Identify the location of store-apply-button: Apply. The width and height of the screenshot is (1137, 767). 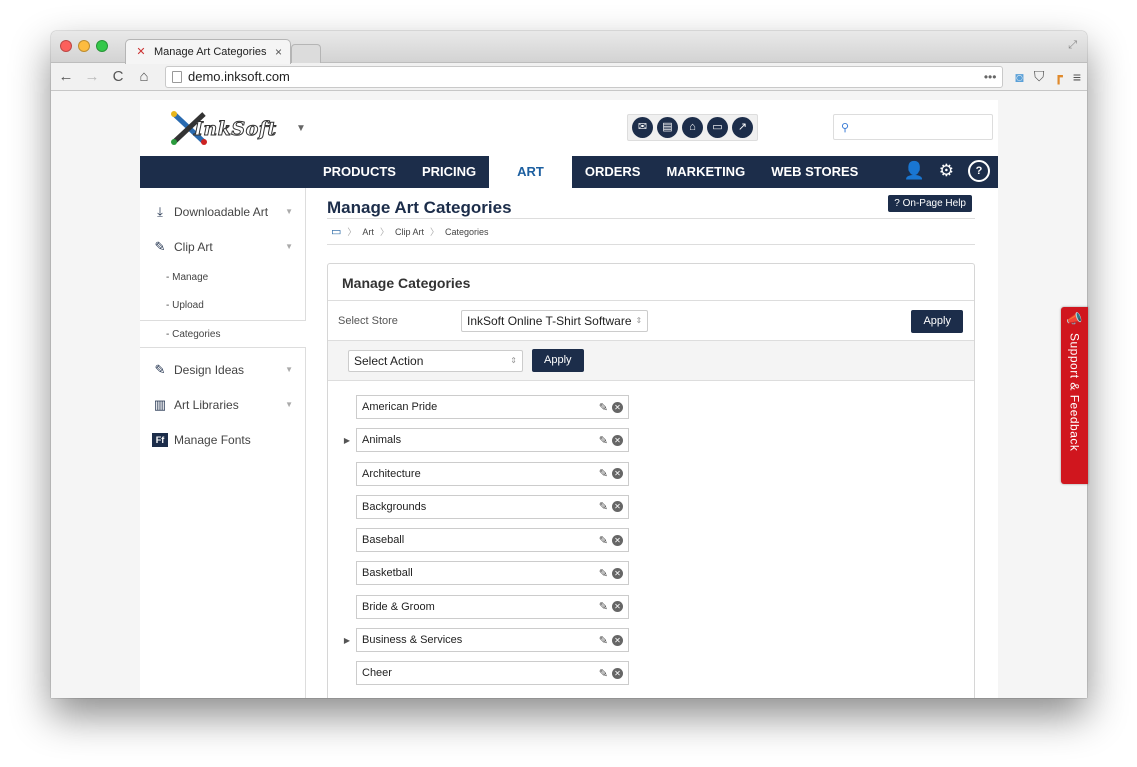
(937, 321).